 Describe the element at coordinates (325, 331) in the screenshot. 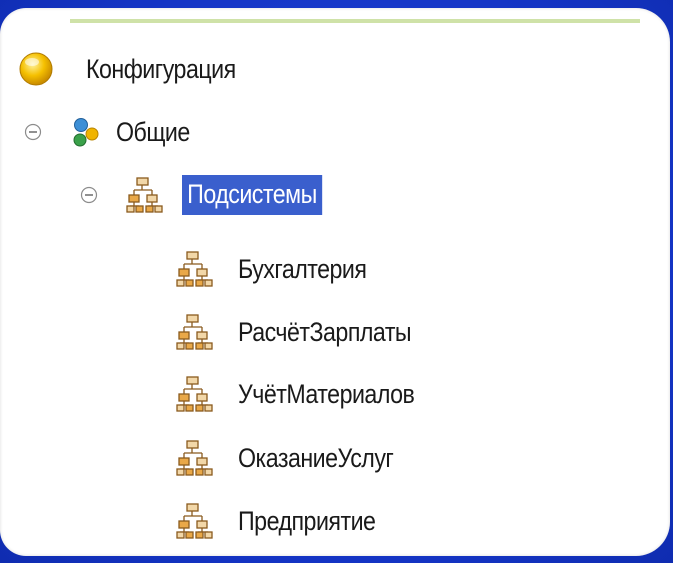

I see `tree-node-label: РасчётЗарплаты` at that location.